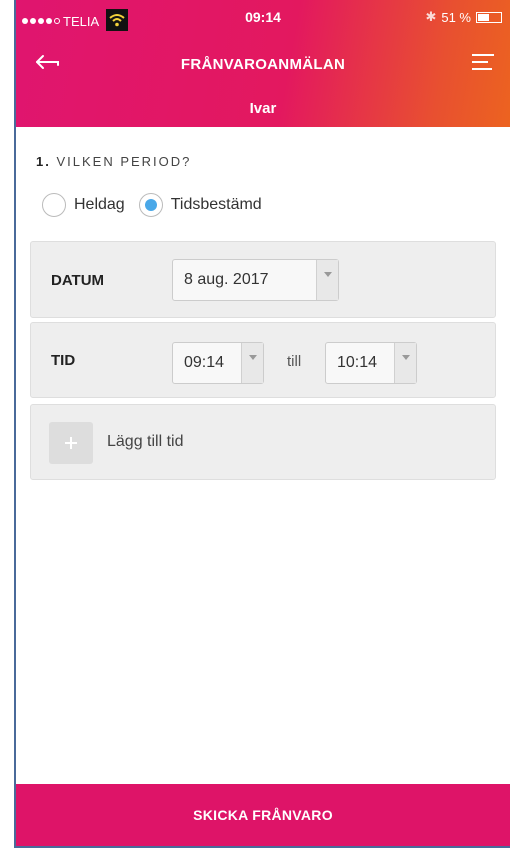 This screenshot has width=510, height=848. What do you see at coordinates (216, 204) in the screenshot?
I see `radio-label: Tidsbestämd` at bounding box center [216, 204].